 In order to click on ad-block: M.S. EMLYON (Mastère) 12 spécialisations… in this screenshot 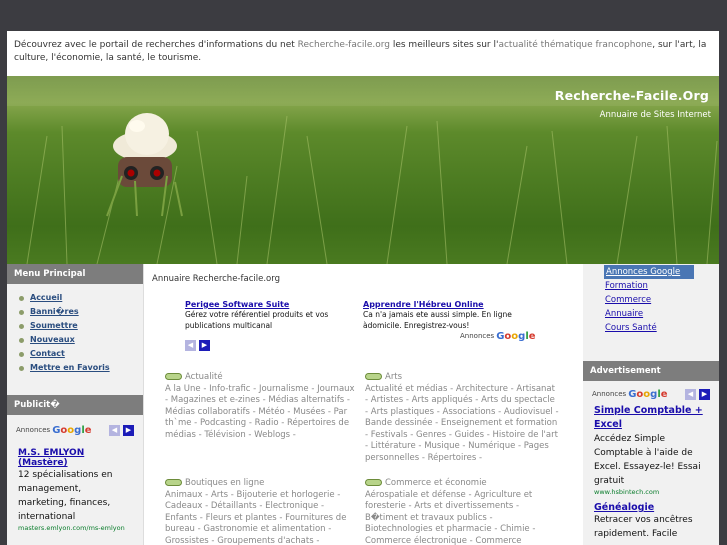, I will do `click(75, 490)`.